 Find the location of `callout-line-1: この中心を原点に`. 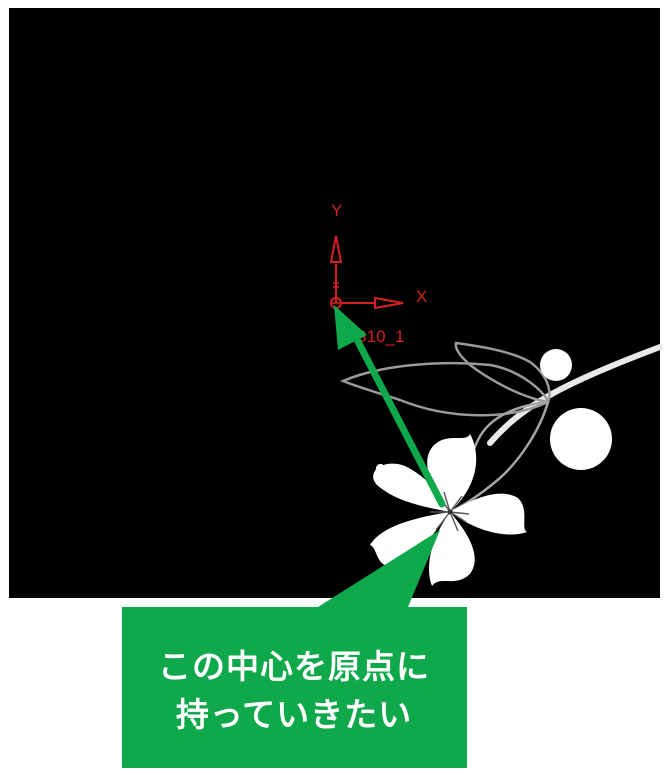

callout-line-1: この中心を原点に is located at coordinates (294, 666).